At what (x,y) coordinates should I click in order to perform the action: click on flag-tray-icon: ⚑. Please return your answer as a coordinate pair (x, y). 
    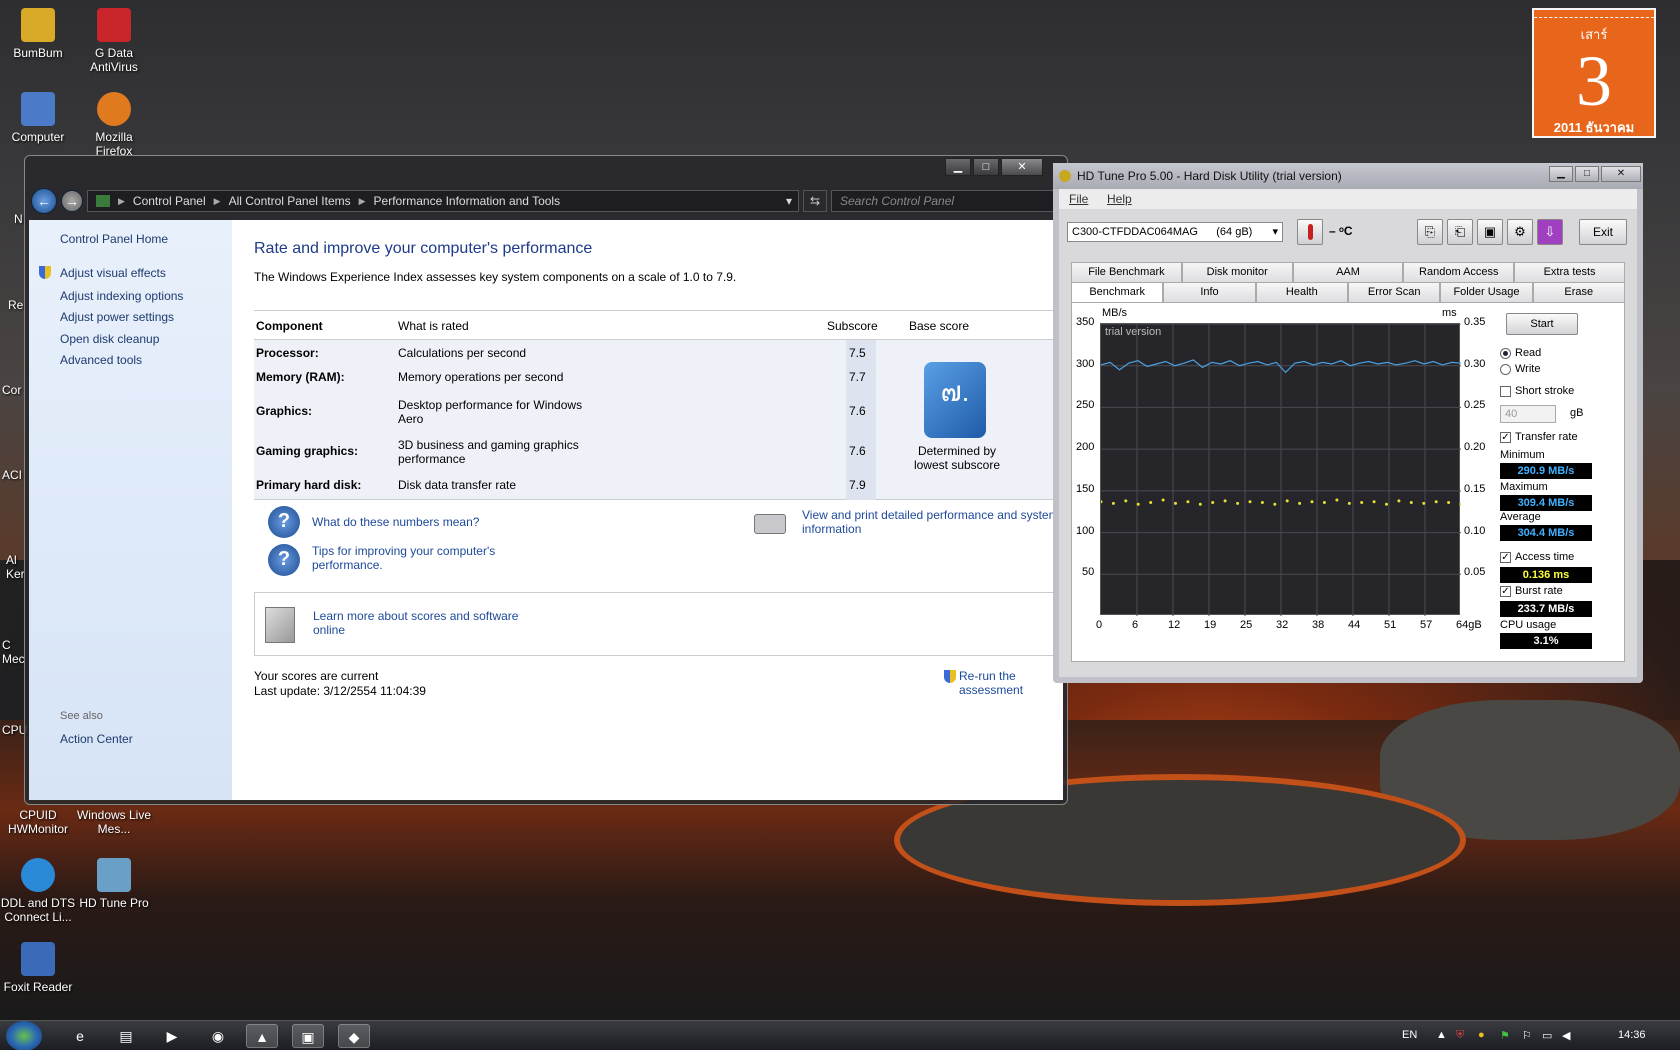
    Looking at the image, I should click on (1505, 1035).